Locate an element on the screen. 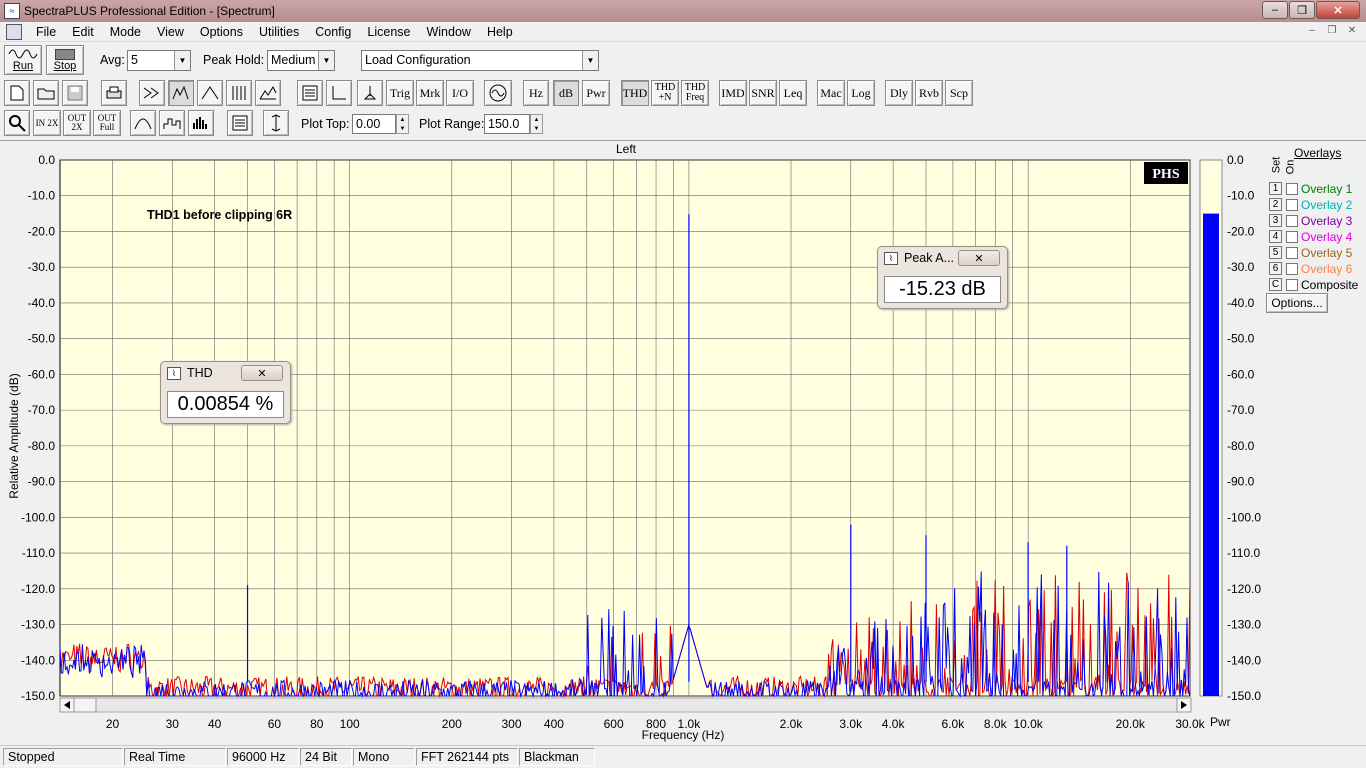 The image size is (1366, 768). thd-n-button: THD +N is located at coordinates (665, 93).